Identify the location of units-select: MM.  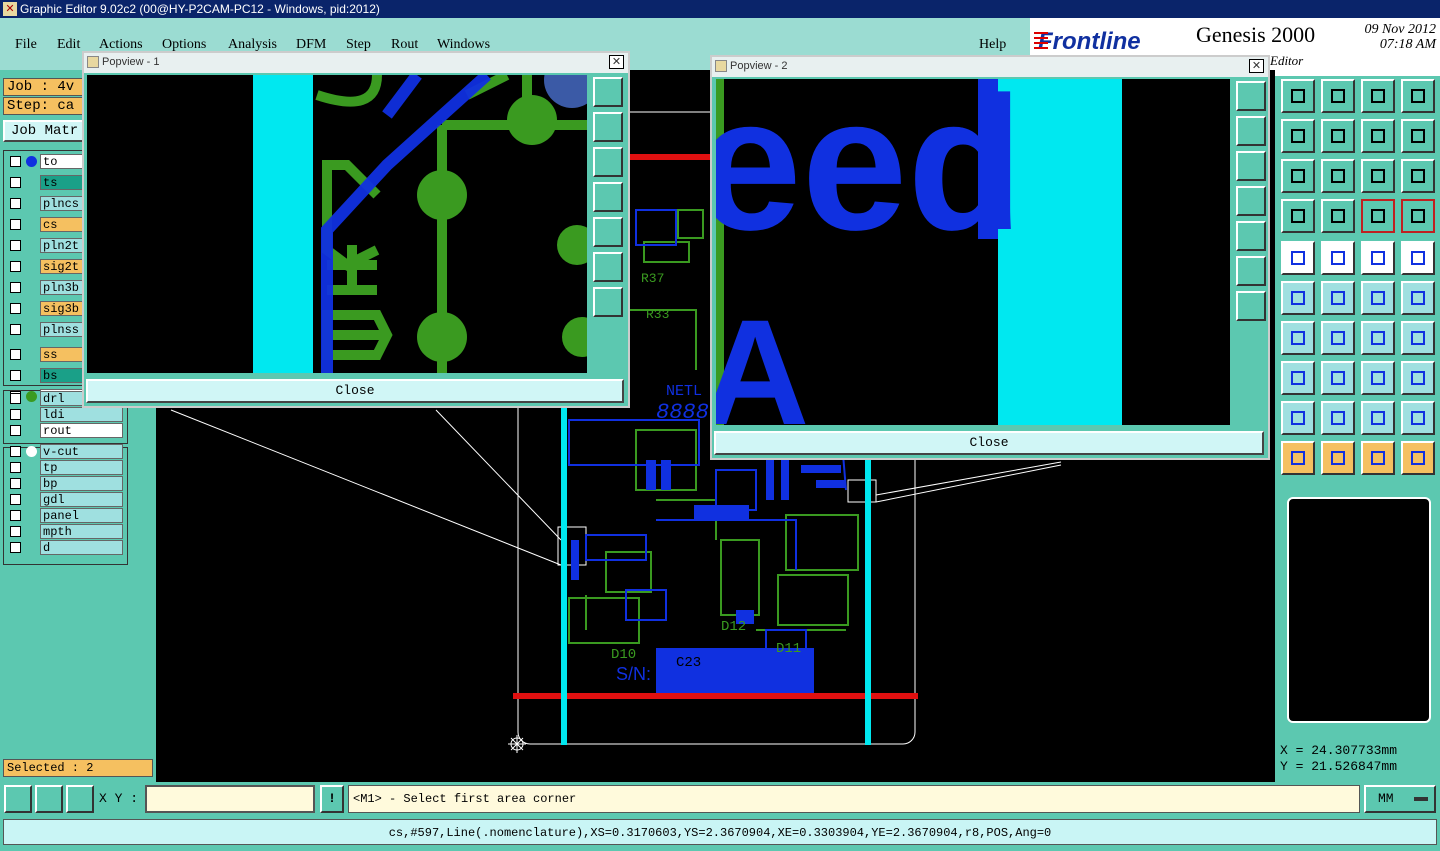
(1400, 799).